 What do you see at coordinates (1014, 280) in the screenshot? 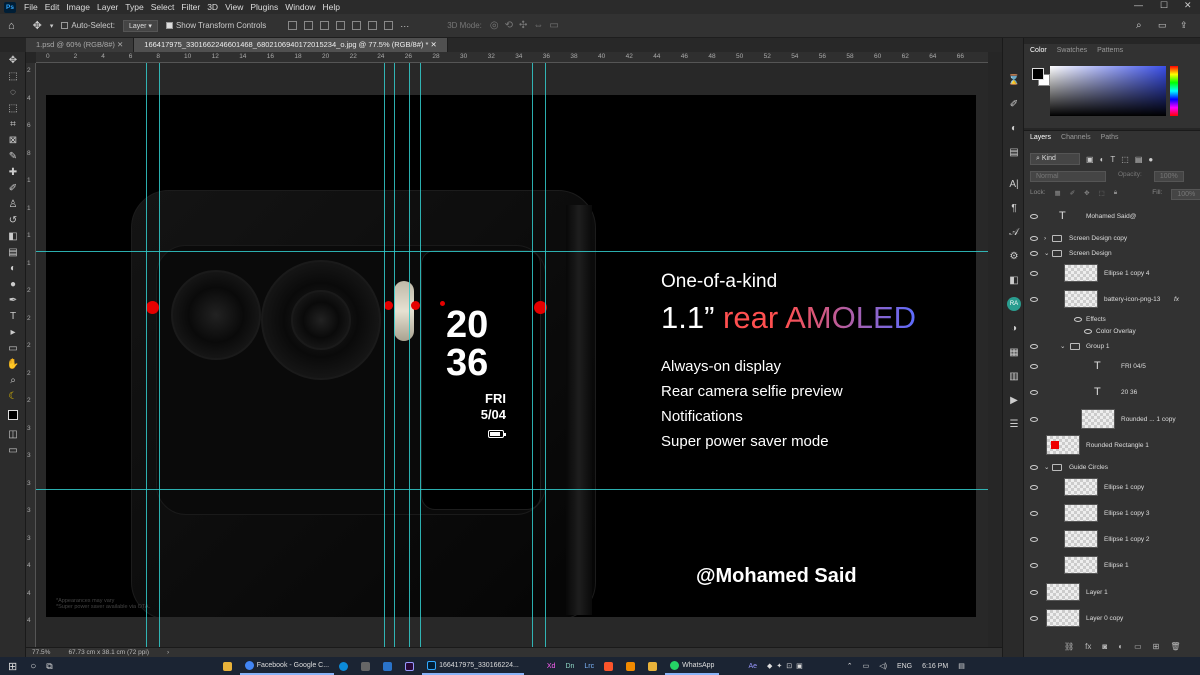
I see `libraries-icon: ◧` at bounding box center [1014, 280].